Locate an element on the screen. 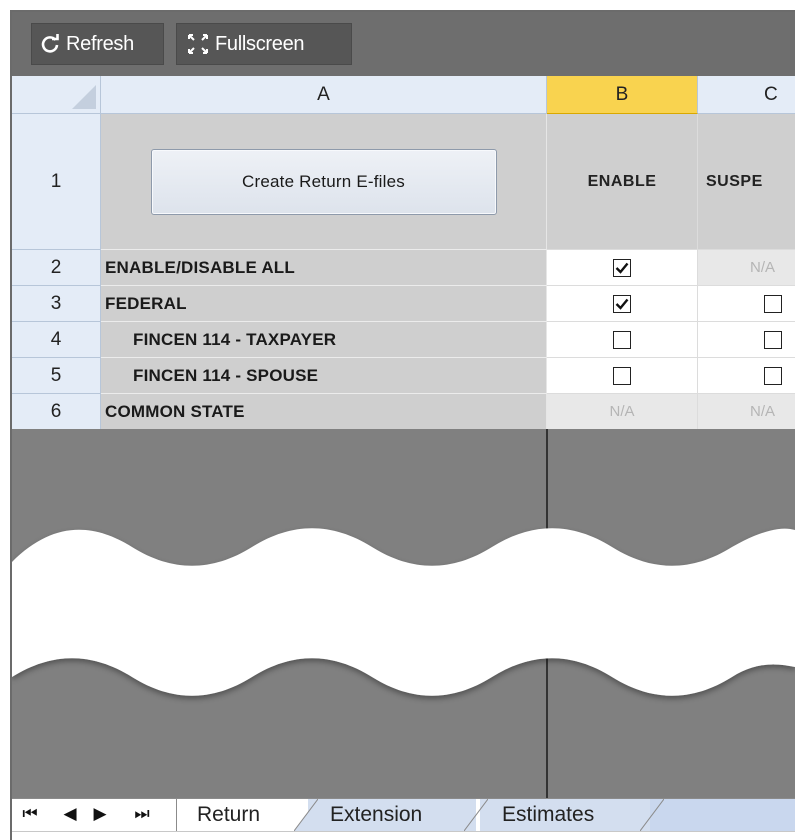  row-label-cell: FINCEN 114 - TAXPAYER is located at coordinates (324, 340).